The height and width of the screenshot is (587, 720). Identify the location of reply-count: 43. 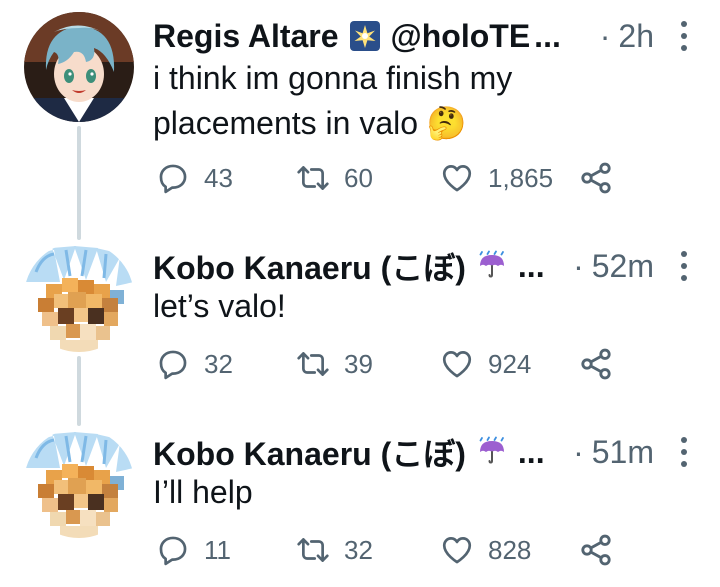
(218, 177).